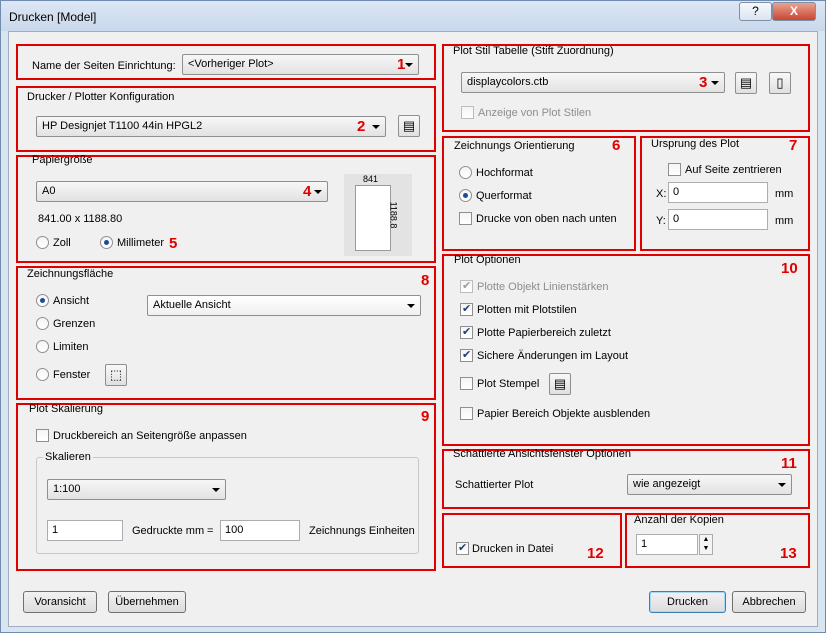 The height and width of the screenshot is (633, 826). I want to click on drawing-units-input: 100, so click(260, 530).